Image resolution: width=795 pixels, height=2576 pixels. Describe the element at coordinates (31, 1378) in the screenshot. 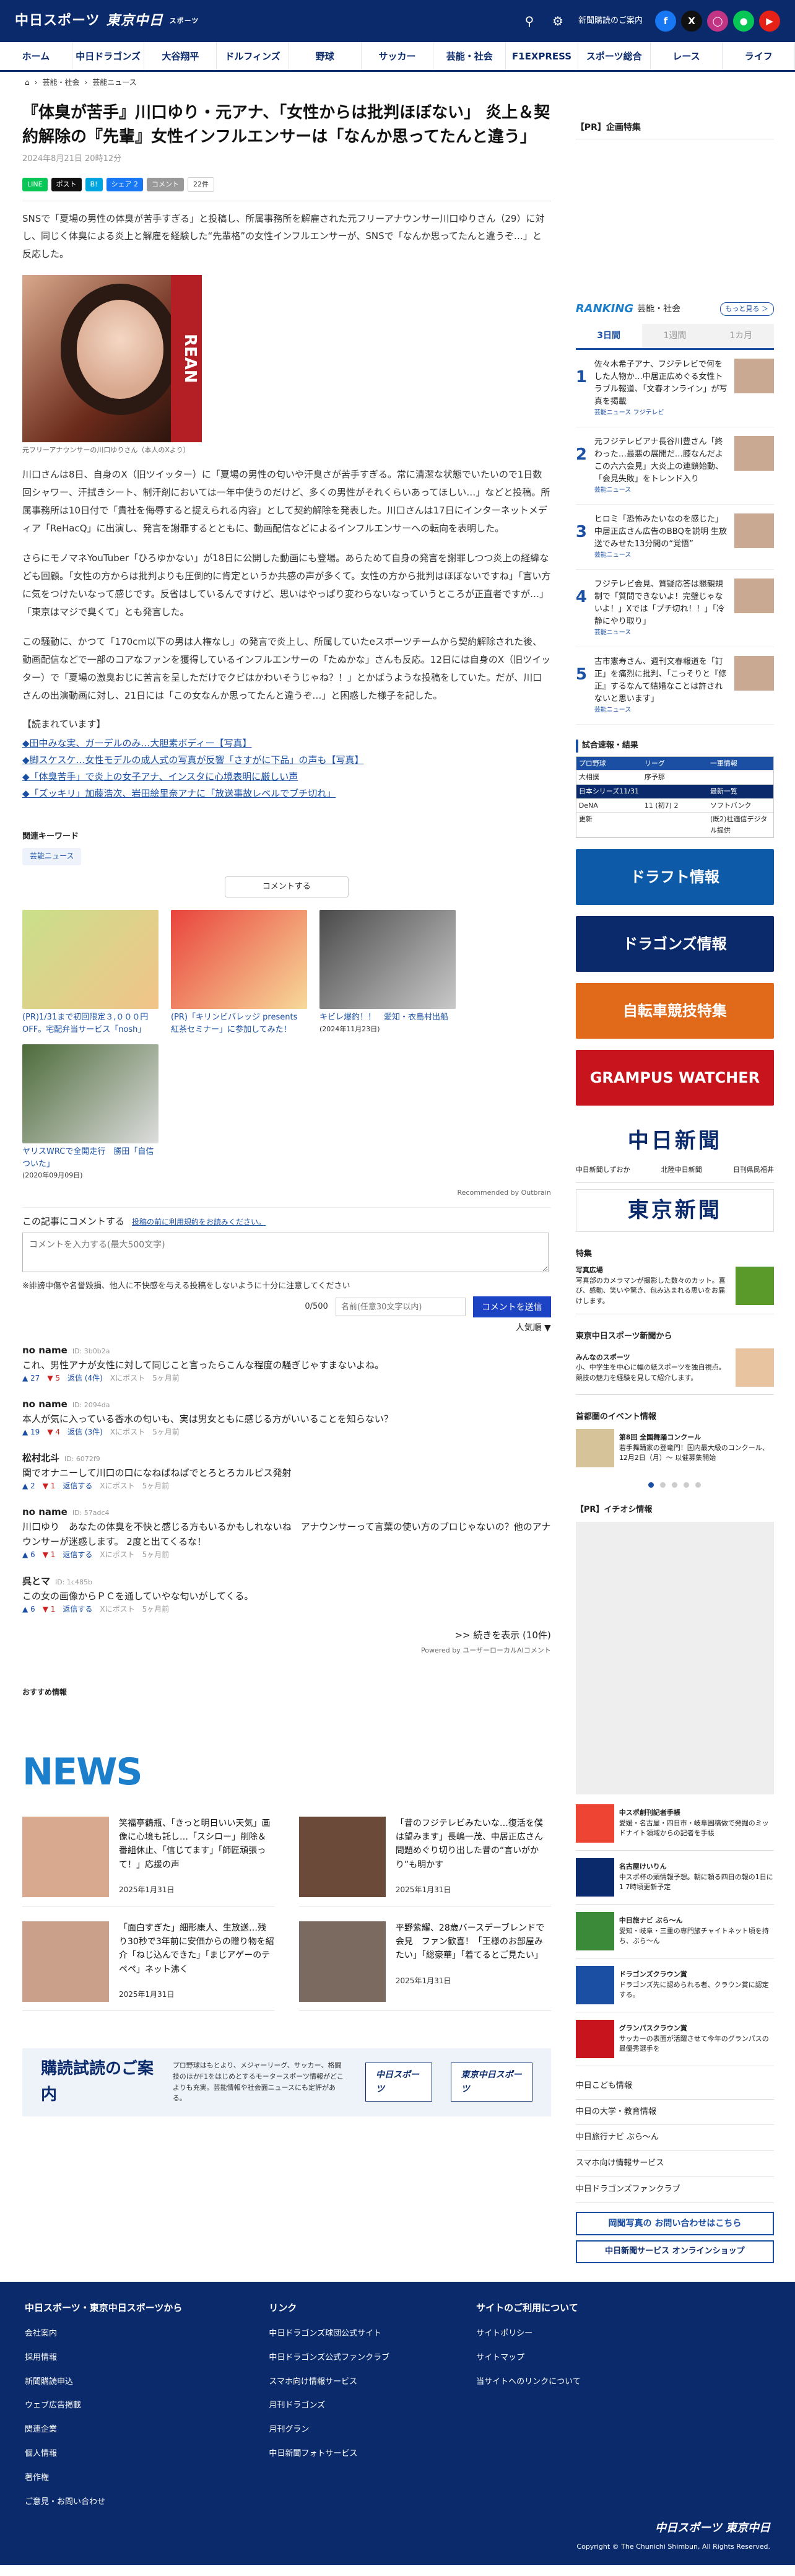

I see `upvote-button: ▲ 27` at that location.